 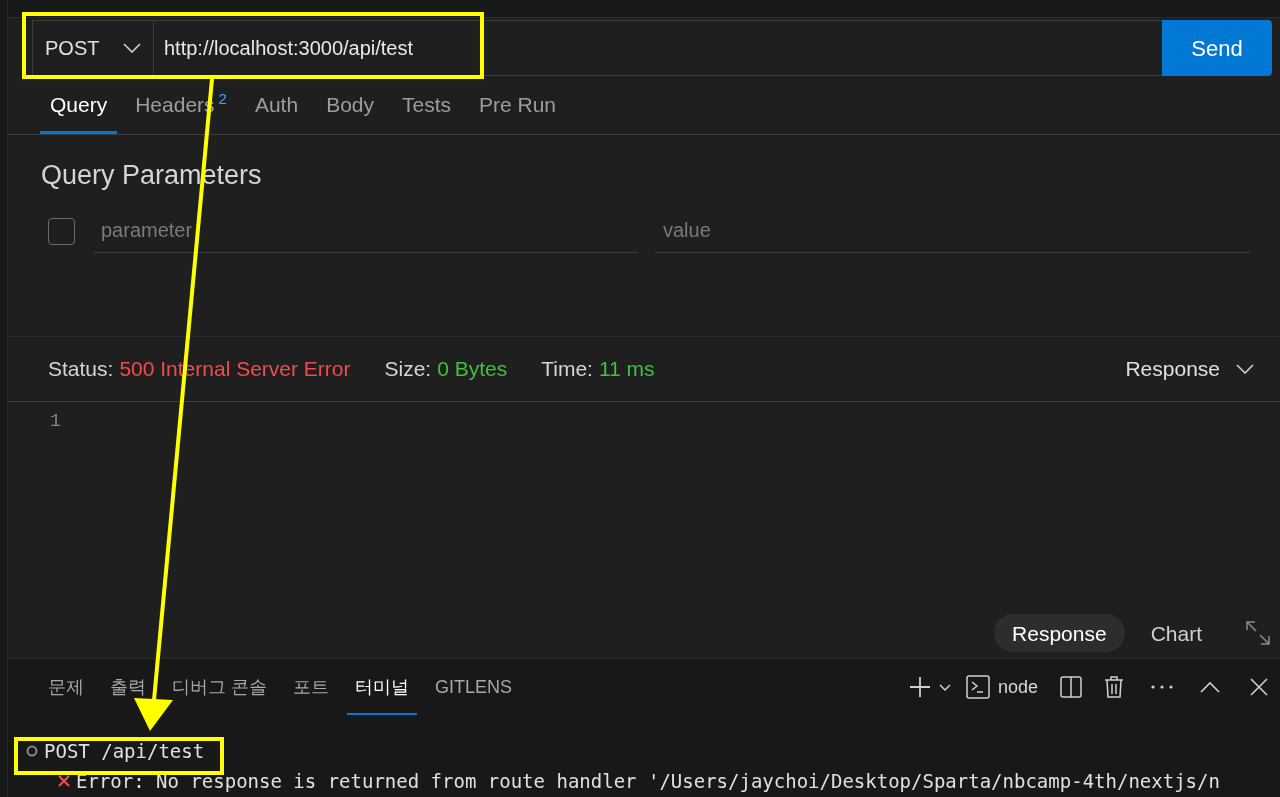 I want to click on stat-value: 11 ms, so click(x=626, y=369).